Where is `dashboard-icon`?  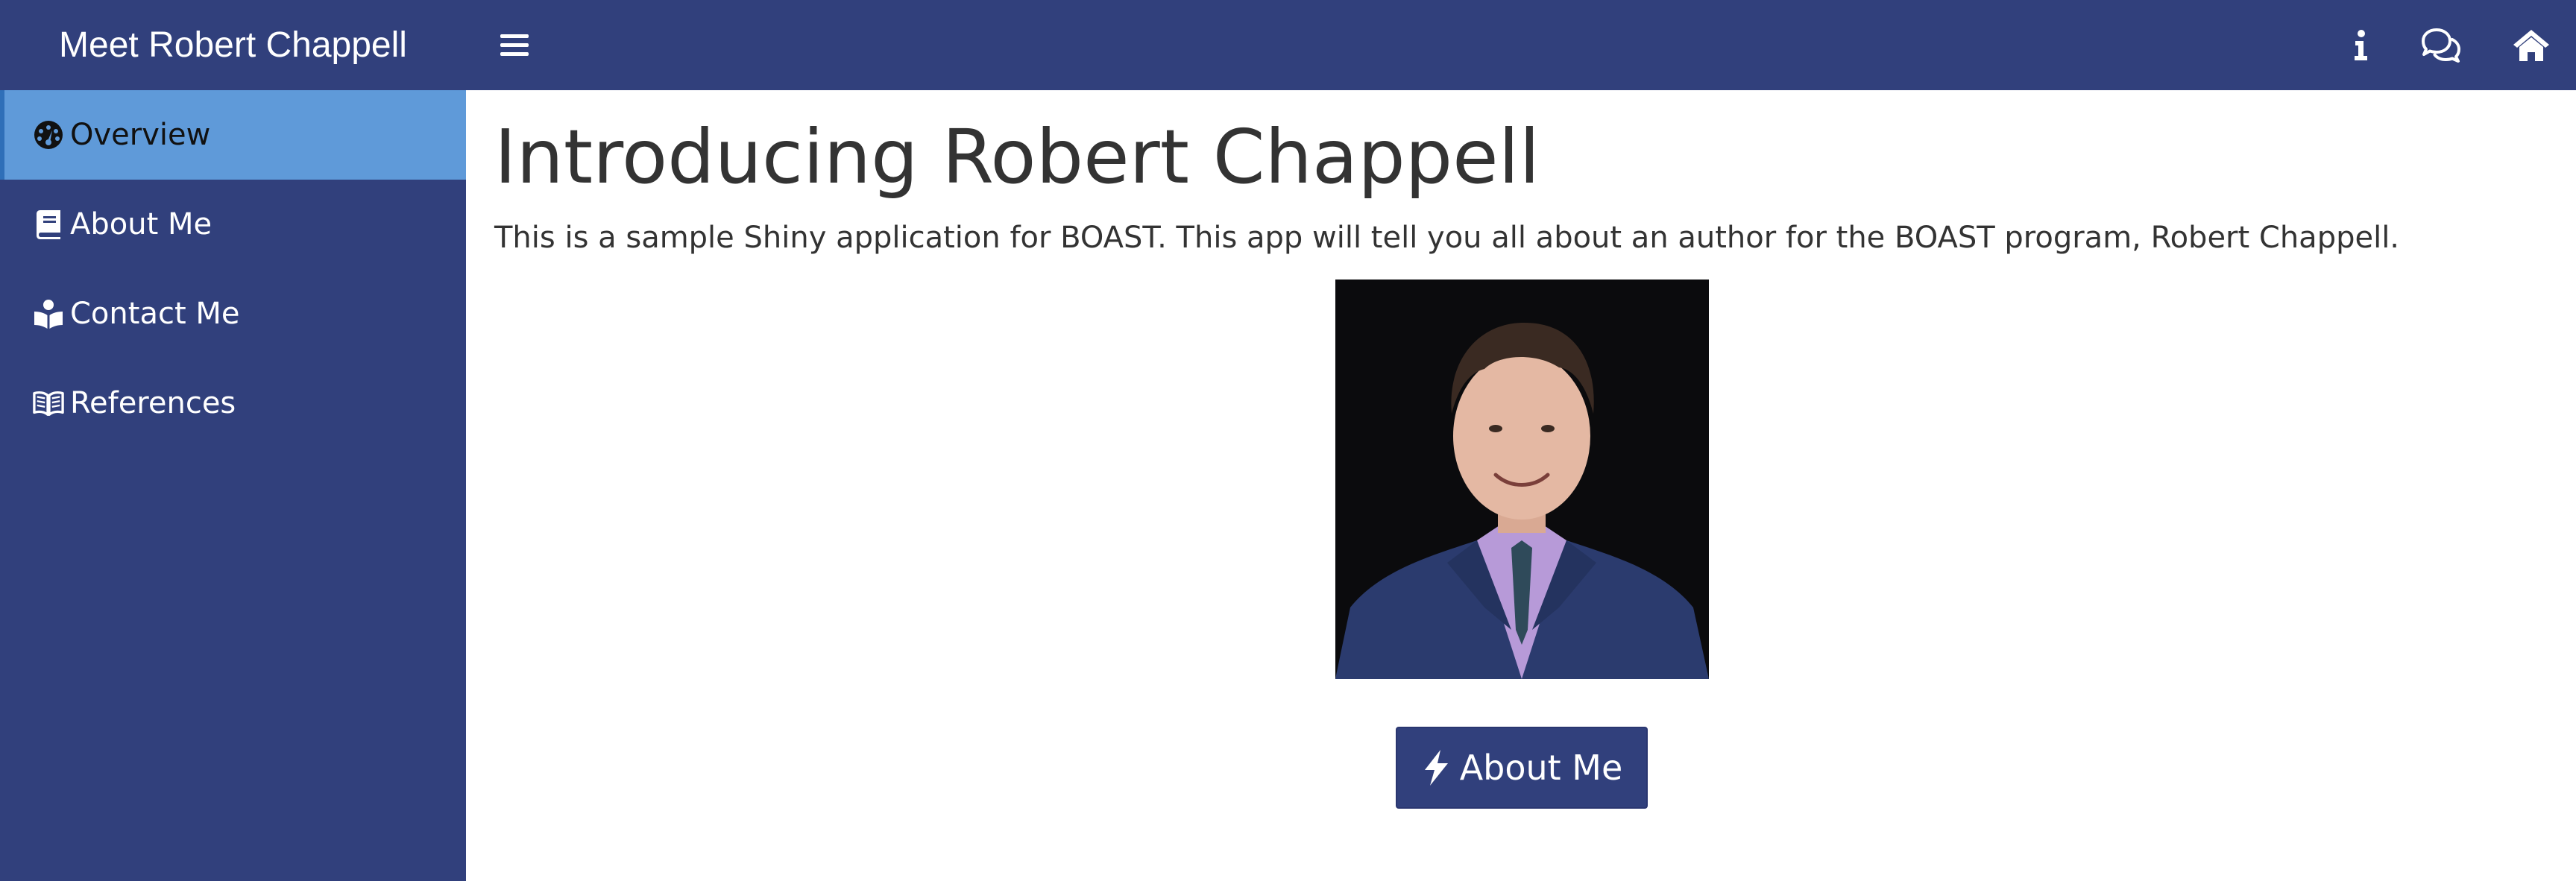 dashboard-icon is located at coordinates (48, 135).